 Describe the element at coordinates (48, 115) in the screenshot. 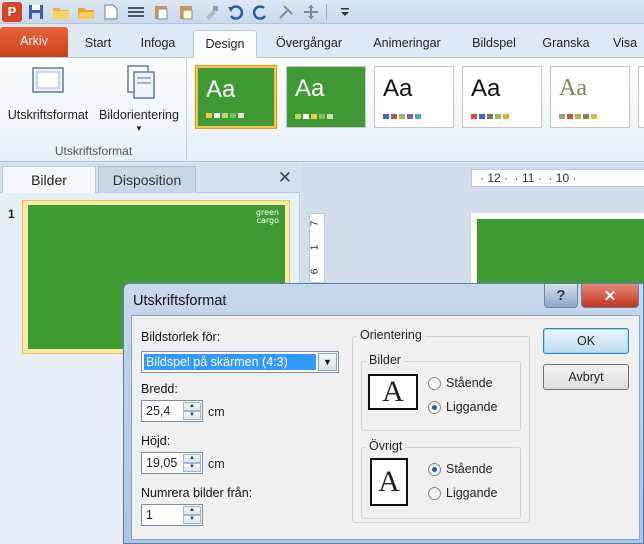

I see `page-setup-label: Utskriftsformat` at that location.